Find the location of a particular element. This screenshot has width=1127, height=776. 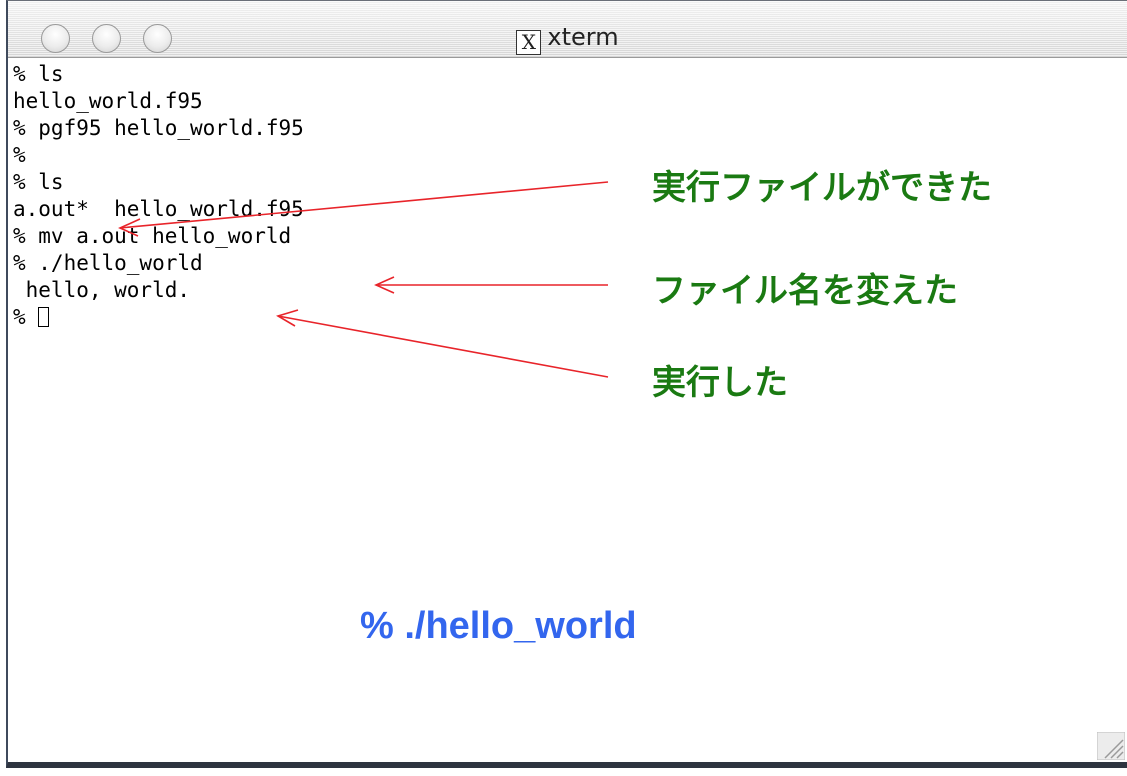

terminal-line: % is located at coordinates (19, 155).